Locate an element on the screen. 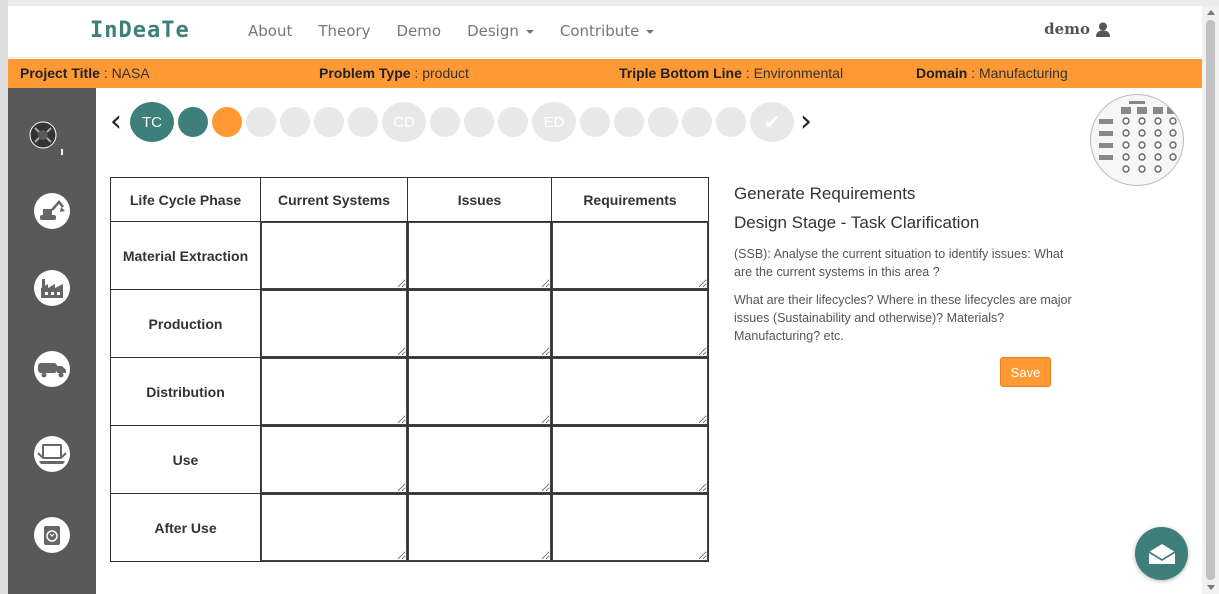  nav-design-dropdown: Design is located at coordinates (500, 31).